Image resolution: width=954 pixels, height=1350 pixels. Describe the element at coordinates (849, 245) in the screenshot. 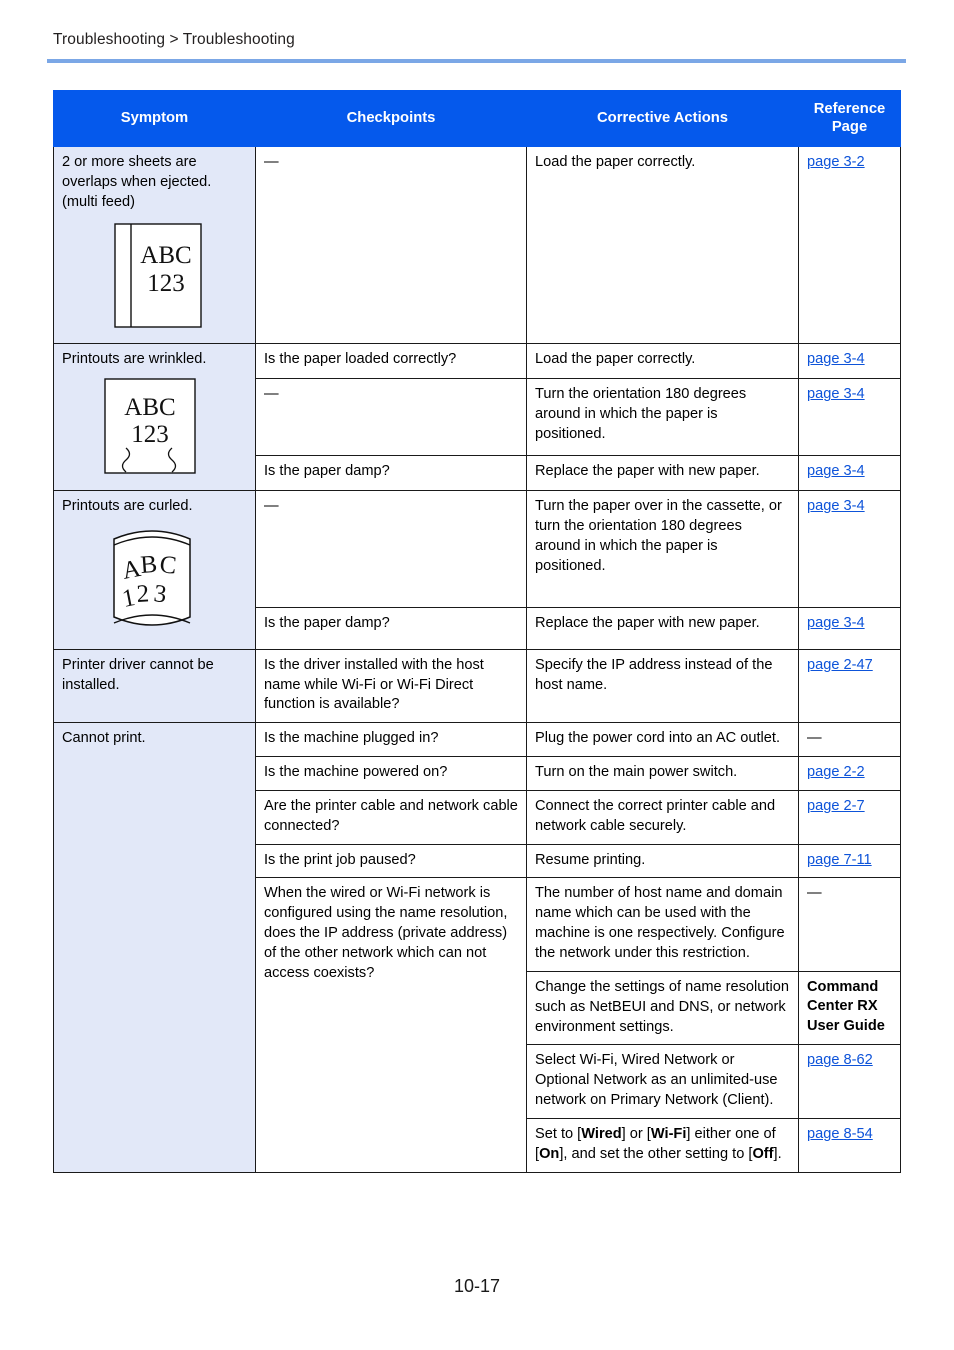

I see `reference-cell: page 3-2` at that location.